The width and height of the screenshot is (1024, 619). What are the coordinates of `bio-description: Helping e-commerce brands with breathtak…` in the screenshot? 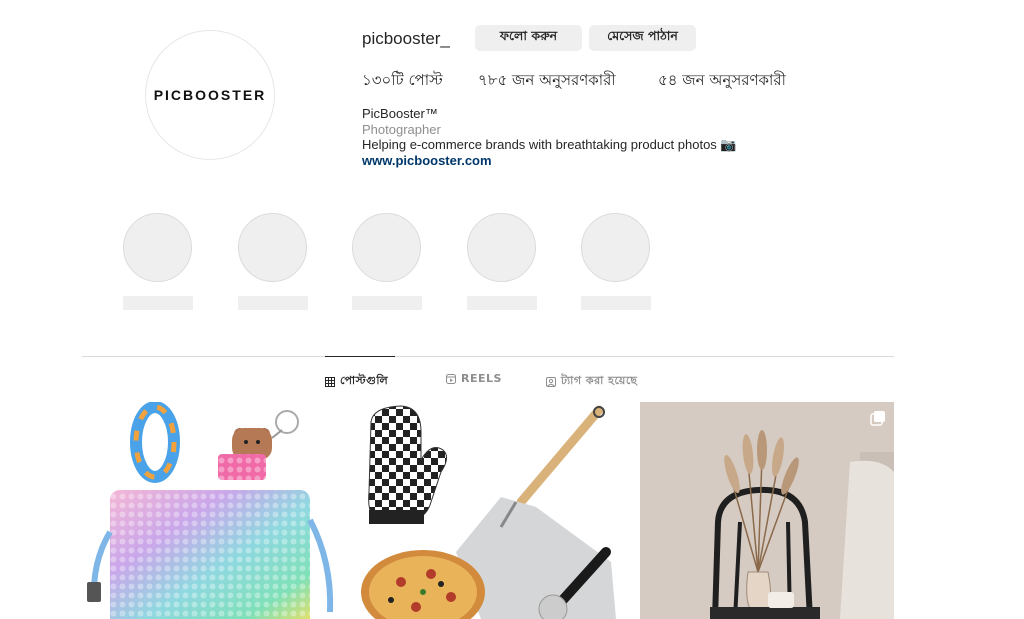 It's located at (549, 144).